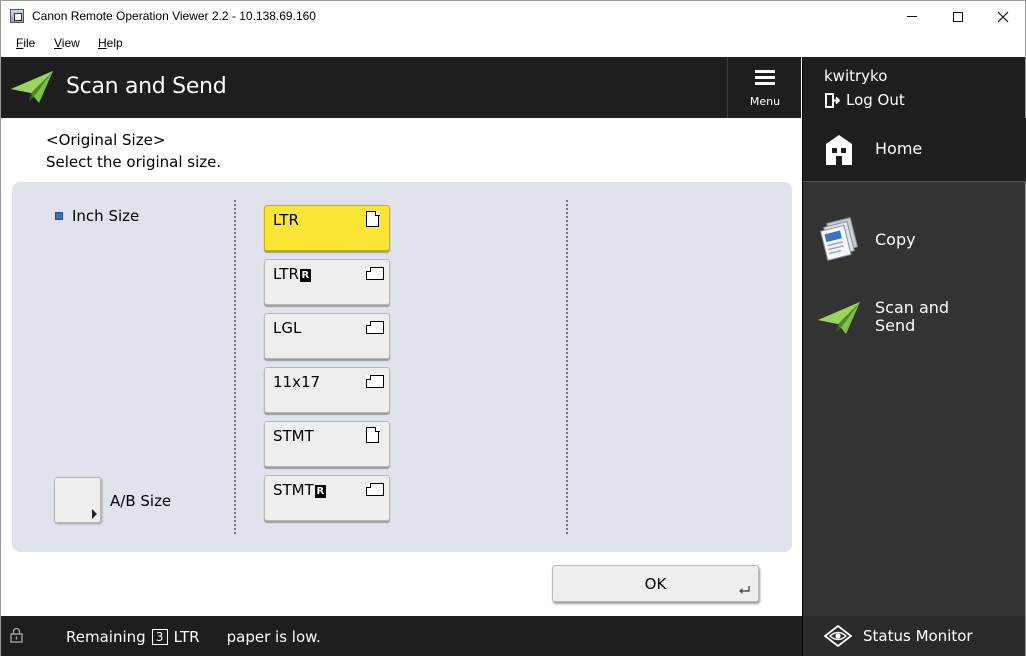 The image size is (1026, 656). What do you see at coordinates (513, 44) in the screenshot?
I see `menu-bar: File View Help` at bounding box center [513, 44].